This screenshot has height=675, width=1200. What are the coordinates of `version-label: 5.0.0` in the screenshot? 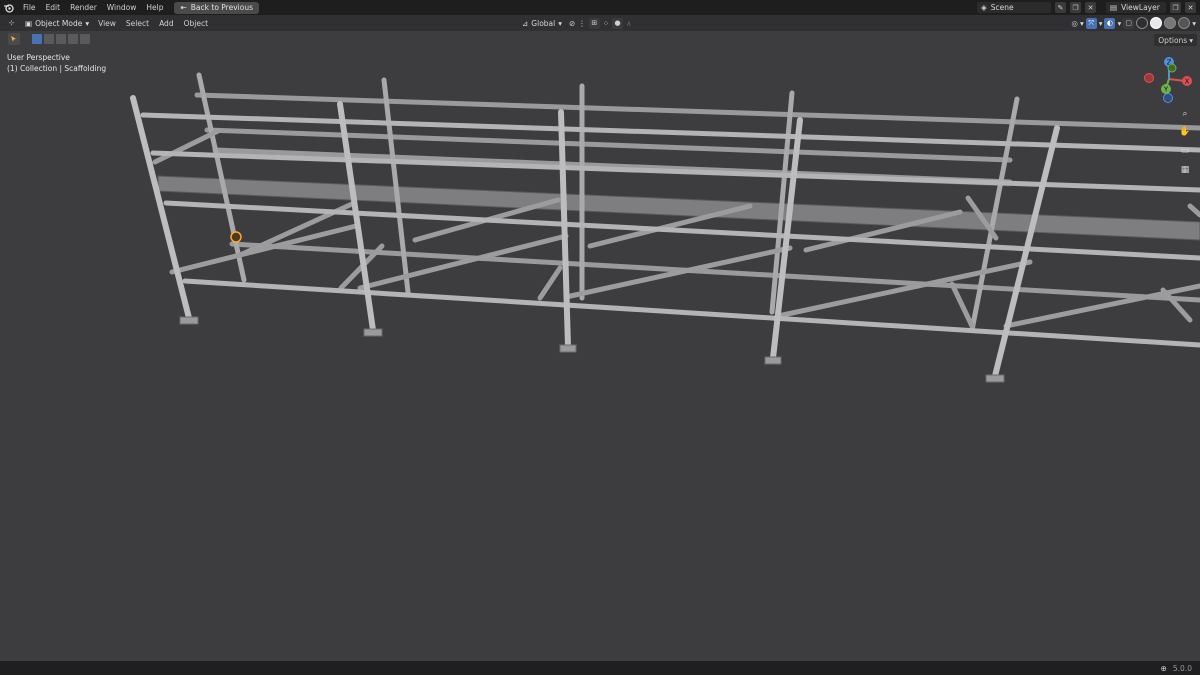 It's located at (1182, 668).